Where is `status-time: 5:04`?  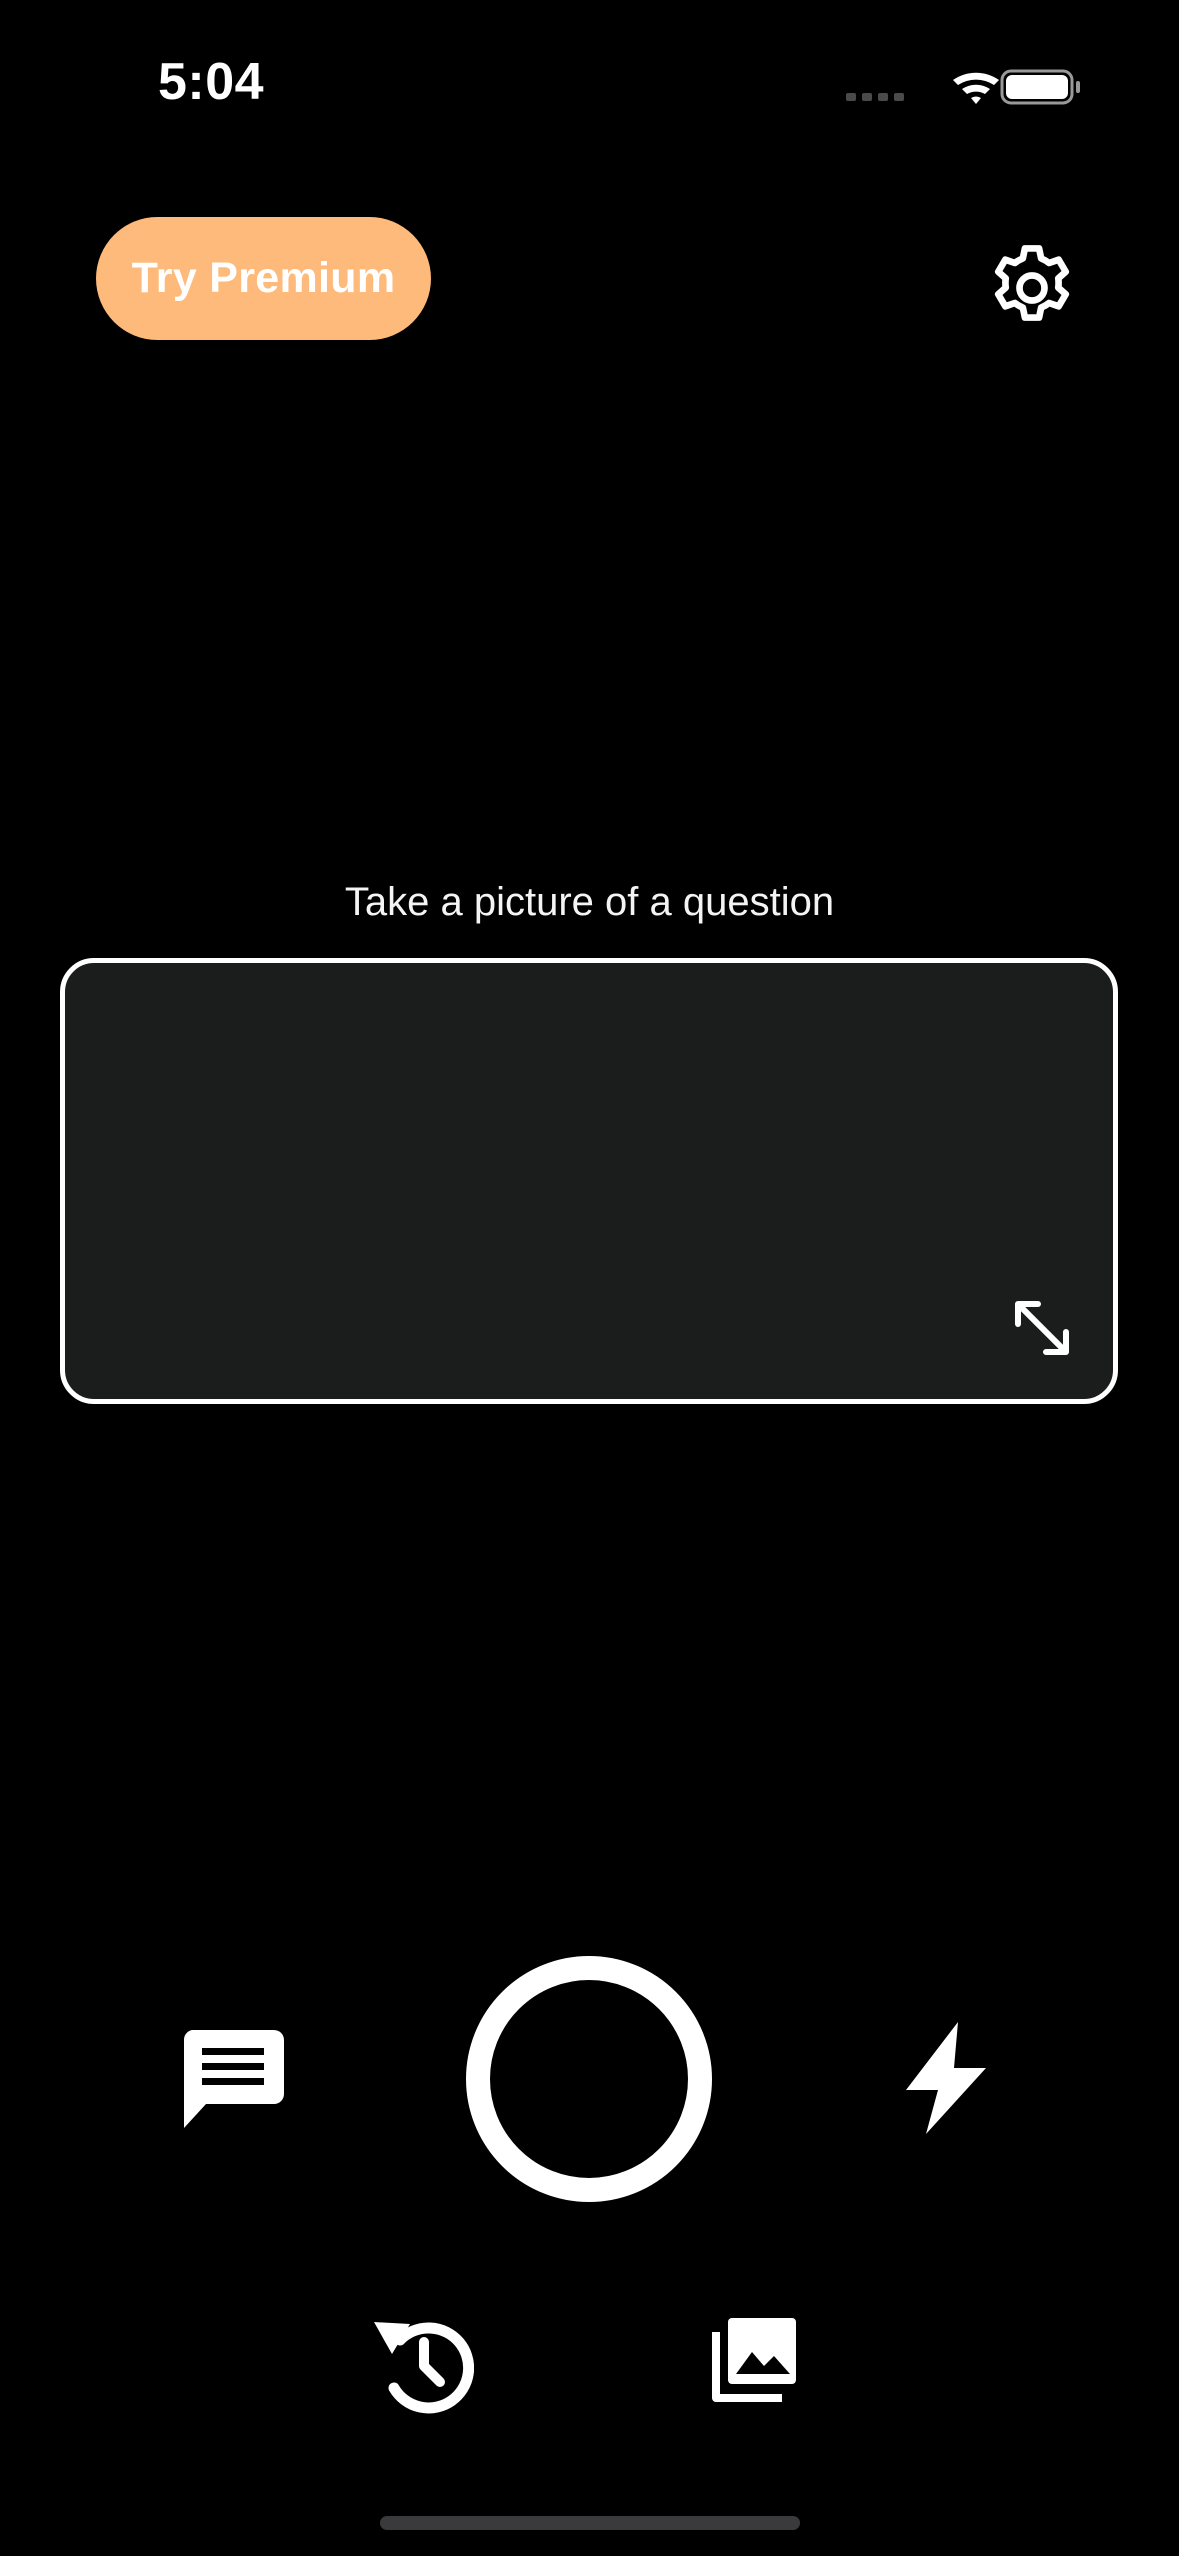 status-time: 5:04 is located at coordinates (211, 82).